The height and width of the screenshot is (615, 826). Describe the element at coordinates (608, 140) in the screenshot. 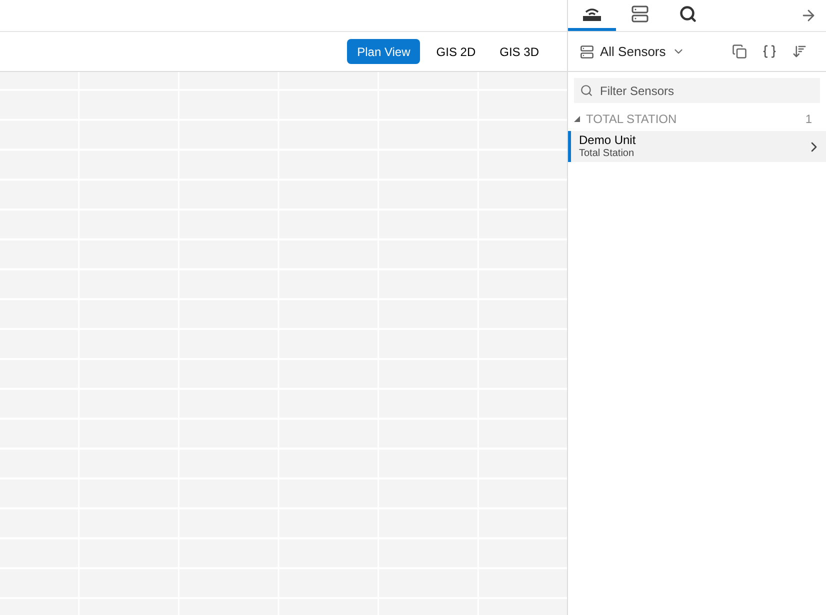

I see `sensor-name: Demo Unit` at that location.